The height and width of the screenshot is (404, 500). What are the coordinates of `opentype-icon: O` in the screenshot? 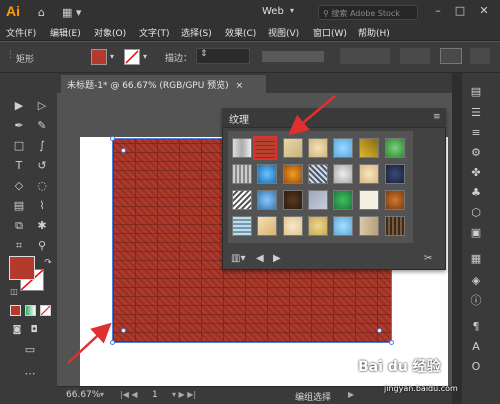 It's located at (476, 367).